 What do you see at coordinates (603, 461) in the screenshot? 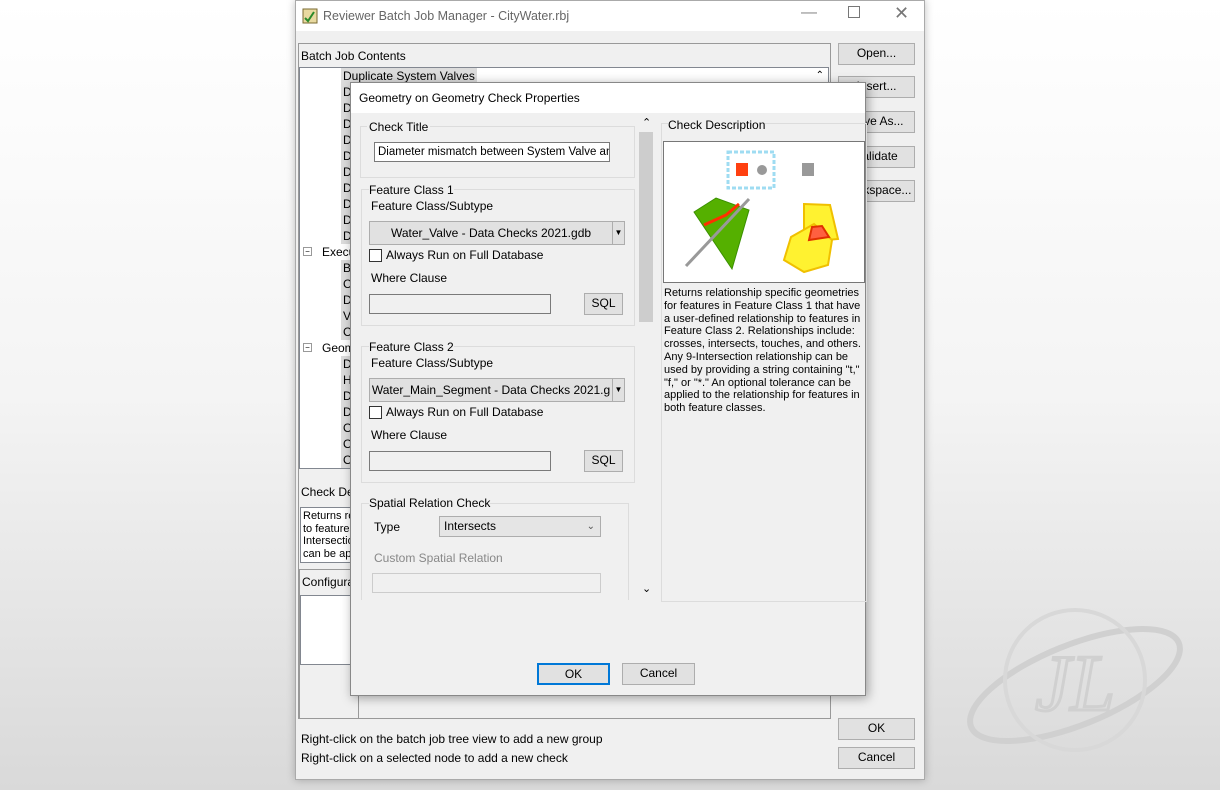
I see `fc2-sql-button: SQL` at bounding box center [603, 461].